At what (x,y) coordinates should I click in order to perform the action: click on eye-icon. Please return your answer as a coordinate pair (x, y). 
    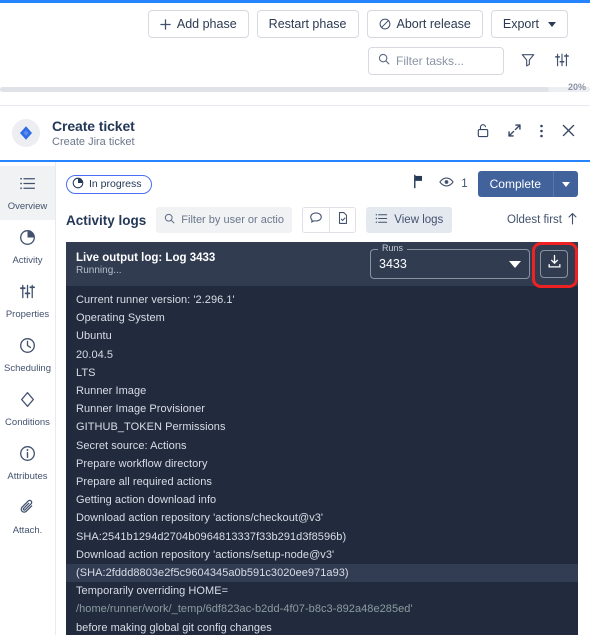
    Looking at the image, I should click on (446, 184).